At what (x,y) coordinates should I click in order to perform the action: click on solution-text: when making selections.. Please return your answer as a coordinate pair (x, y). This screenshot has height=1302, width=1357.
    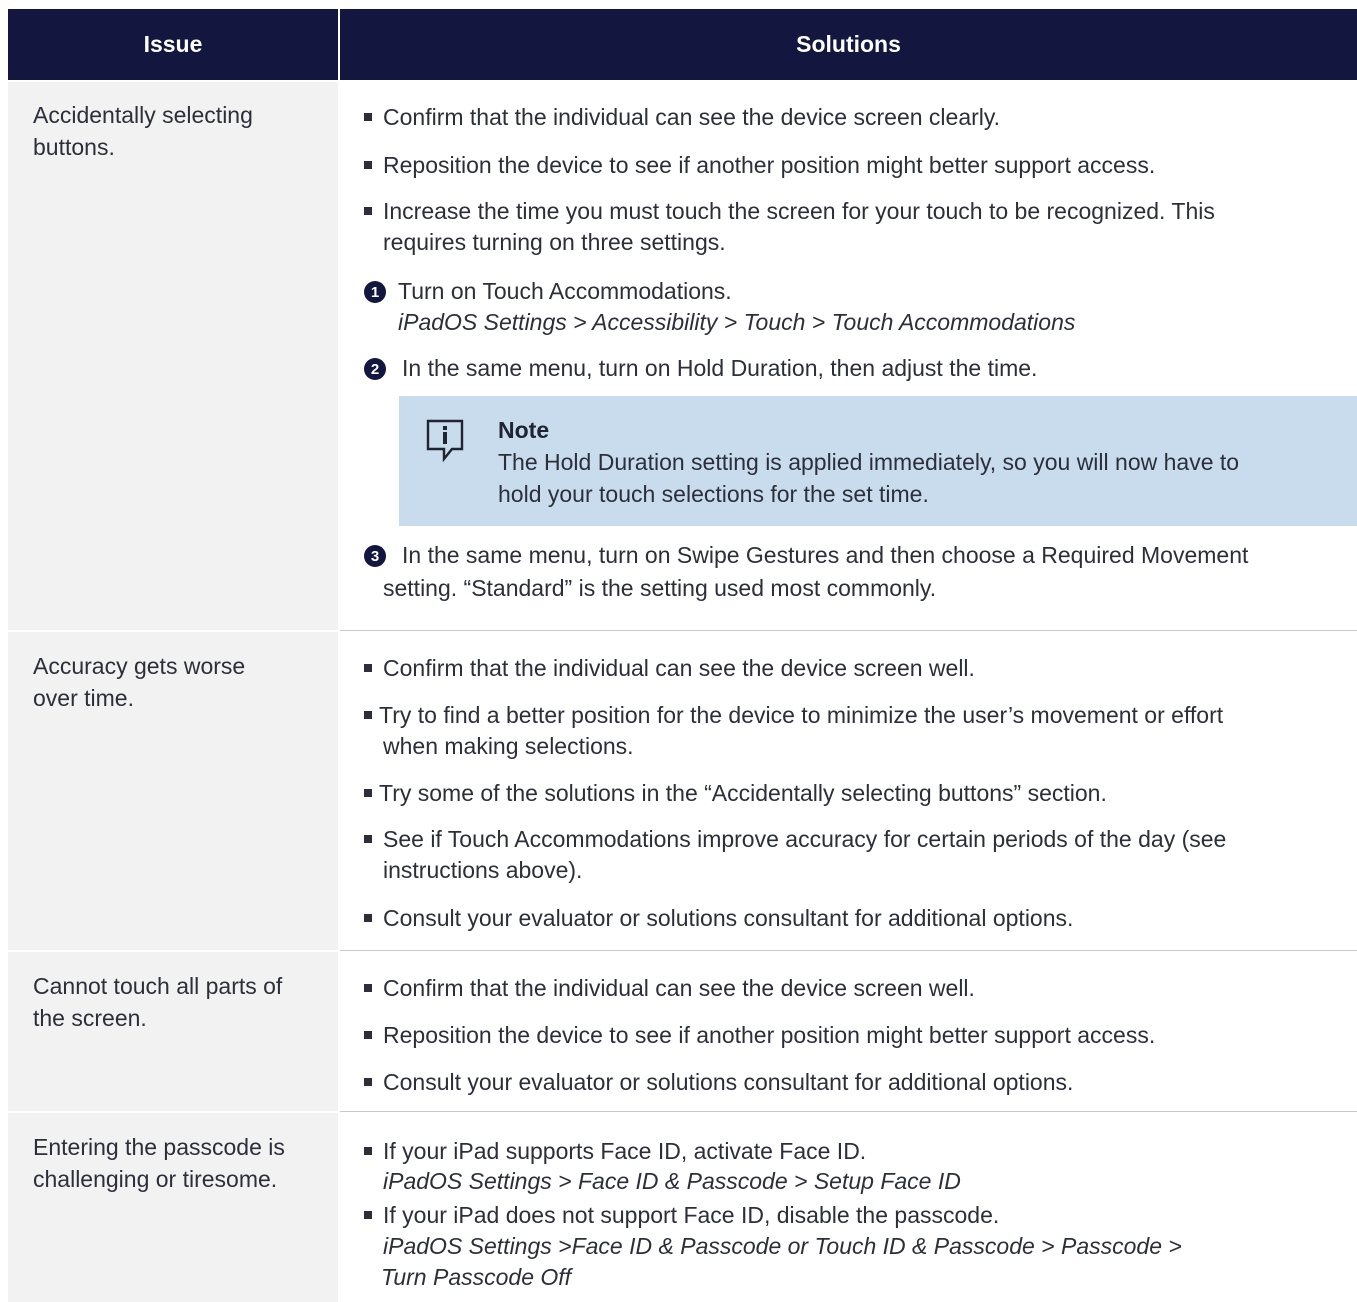
    Looking at the image, I should click on (508, 746).